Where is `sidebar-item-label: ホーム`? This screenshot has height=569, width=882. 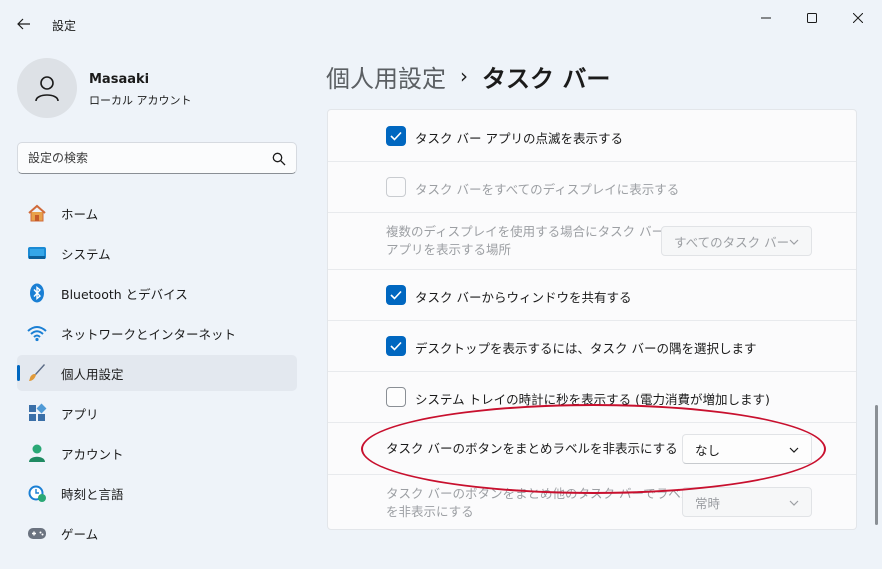
sidebar-item-label: ホーム is located at coordinates (80, 214).